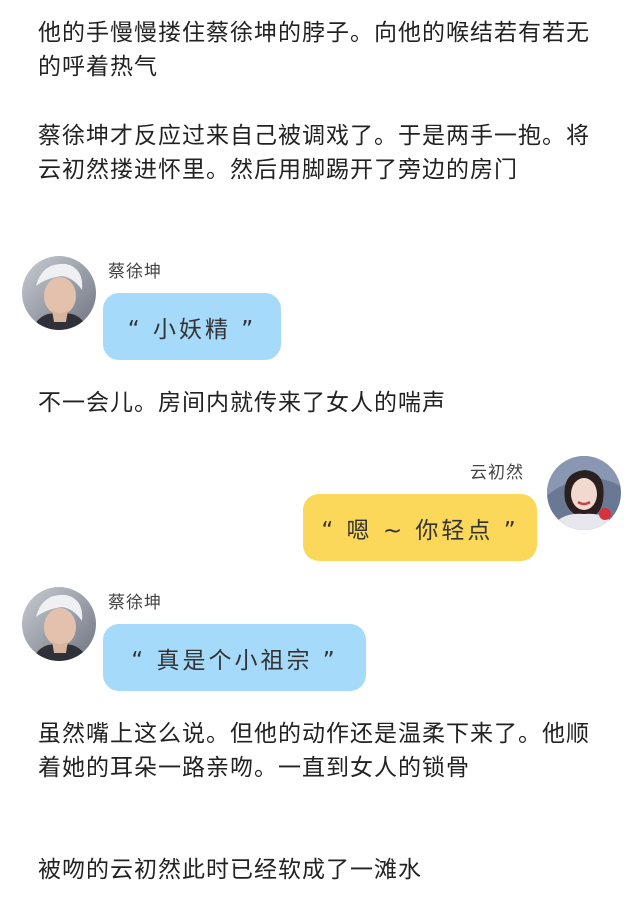  What do you see at coordinates (242, 403) in the screenshot?
I see `story-paragraph: 不一会儿。房间内就传来了女人的喘声` at bounding box center [242, 403].